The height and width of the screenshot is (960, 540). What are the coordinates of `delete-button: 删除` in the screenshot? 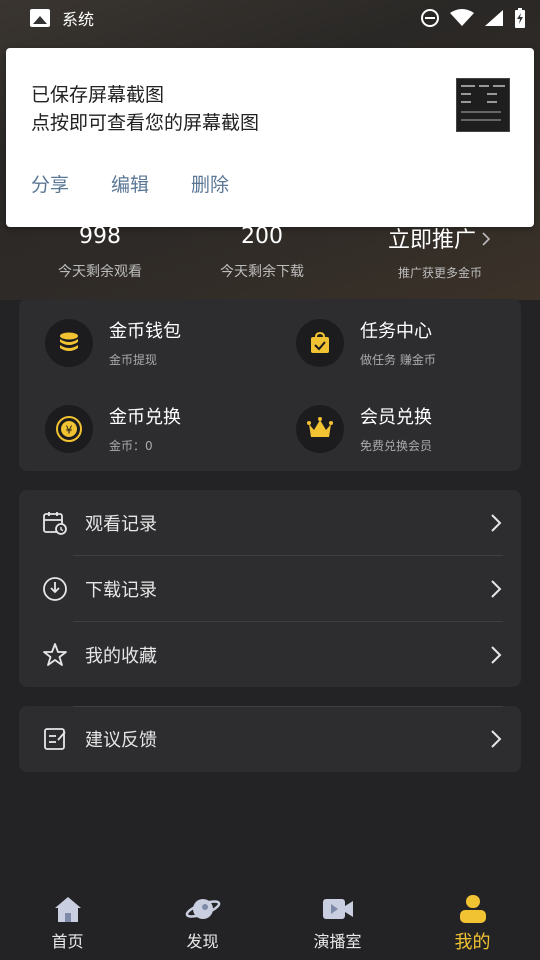 It's located at (210, 183).